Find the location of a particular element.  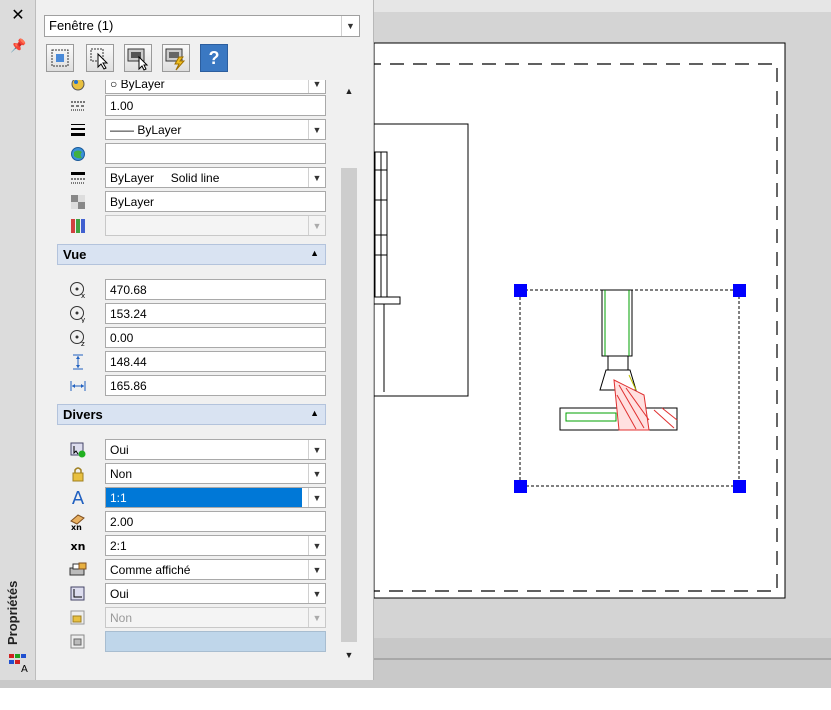

lisp-button is located at coordinates (176, 58).